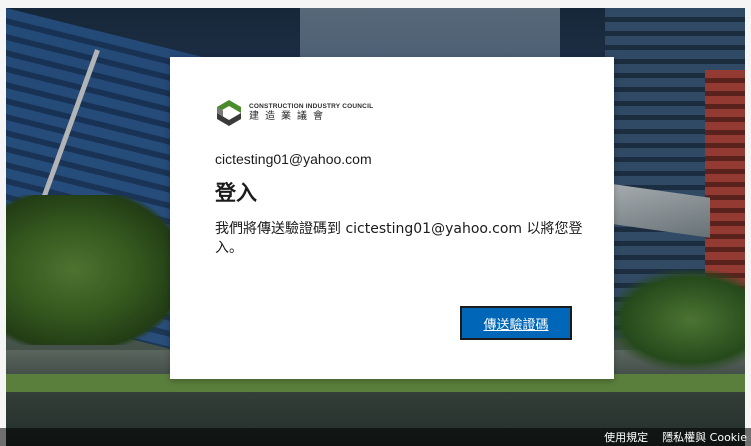 The width and height of the screenshot is (751, 446). I want to click on frame-left, so click(3, 223).